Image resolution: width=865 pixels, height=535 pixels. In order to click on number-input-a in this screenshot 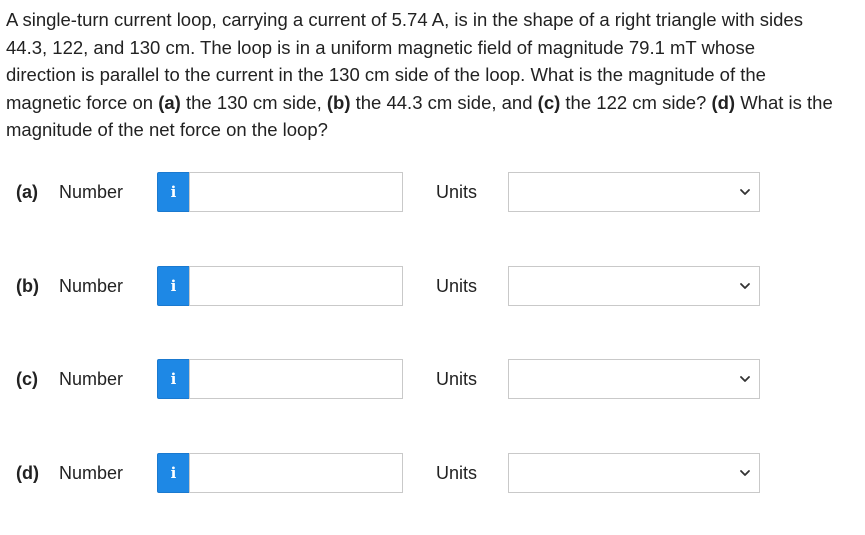, I will do `click(296, 192)`.